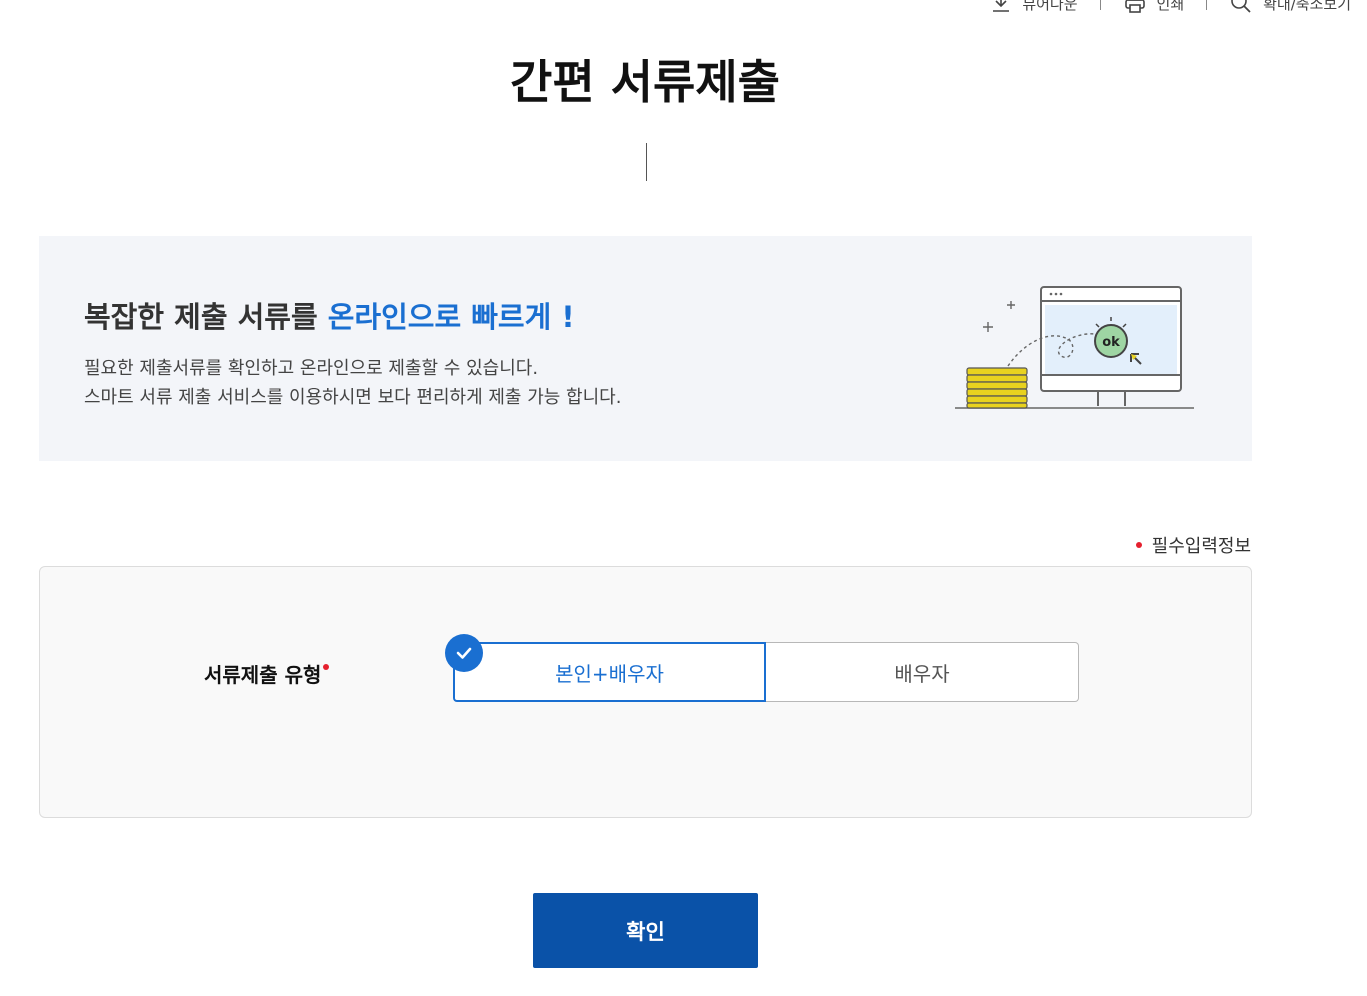 The width and height of the screenshot is (1367, 996). Describe the element at coordinates (1154, 7) in the screenshot. I see `print-button: 인쇄` at that location.